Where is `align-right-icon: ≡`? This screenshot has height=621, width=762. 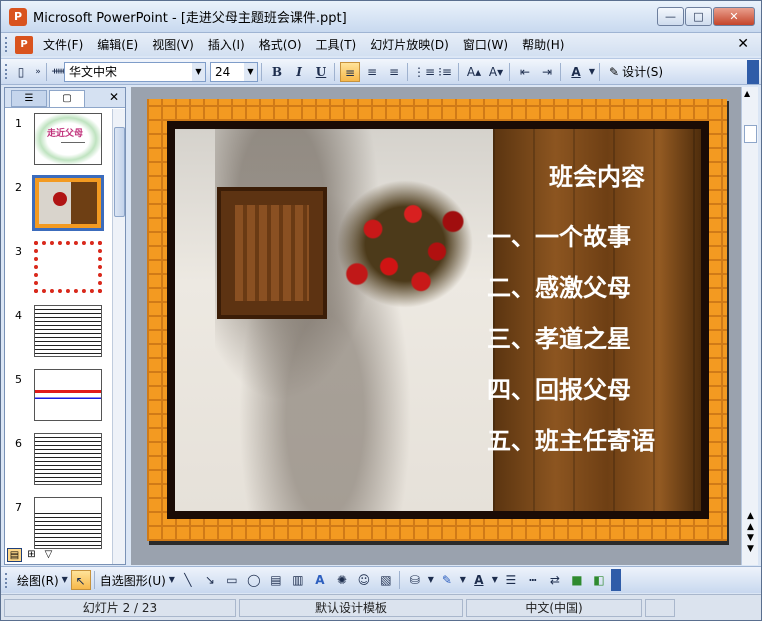
align-right-icon: ≡ is located at coordinates (394, 72).